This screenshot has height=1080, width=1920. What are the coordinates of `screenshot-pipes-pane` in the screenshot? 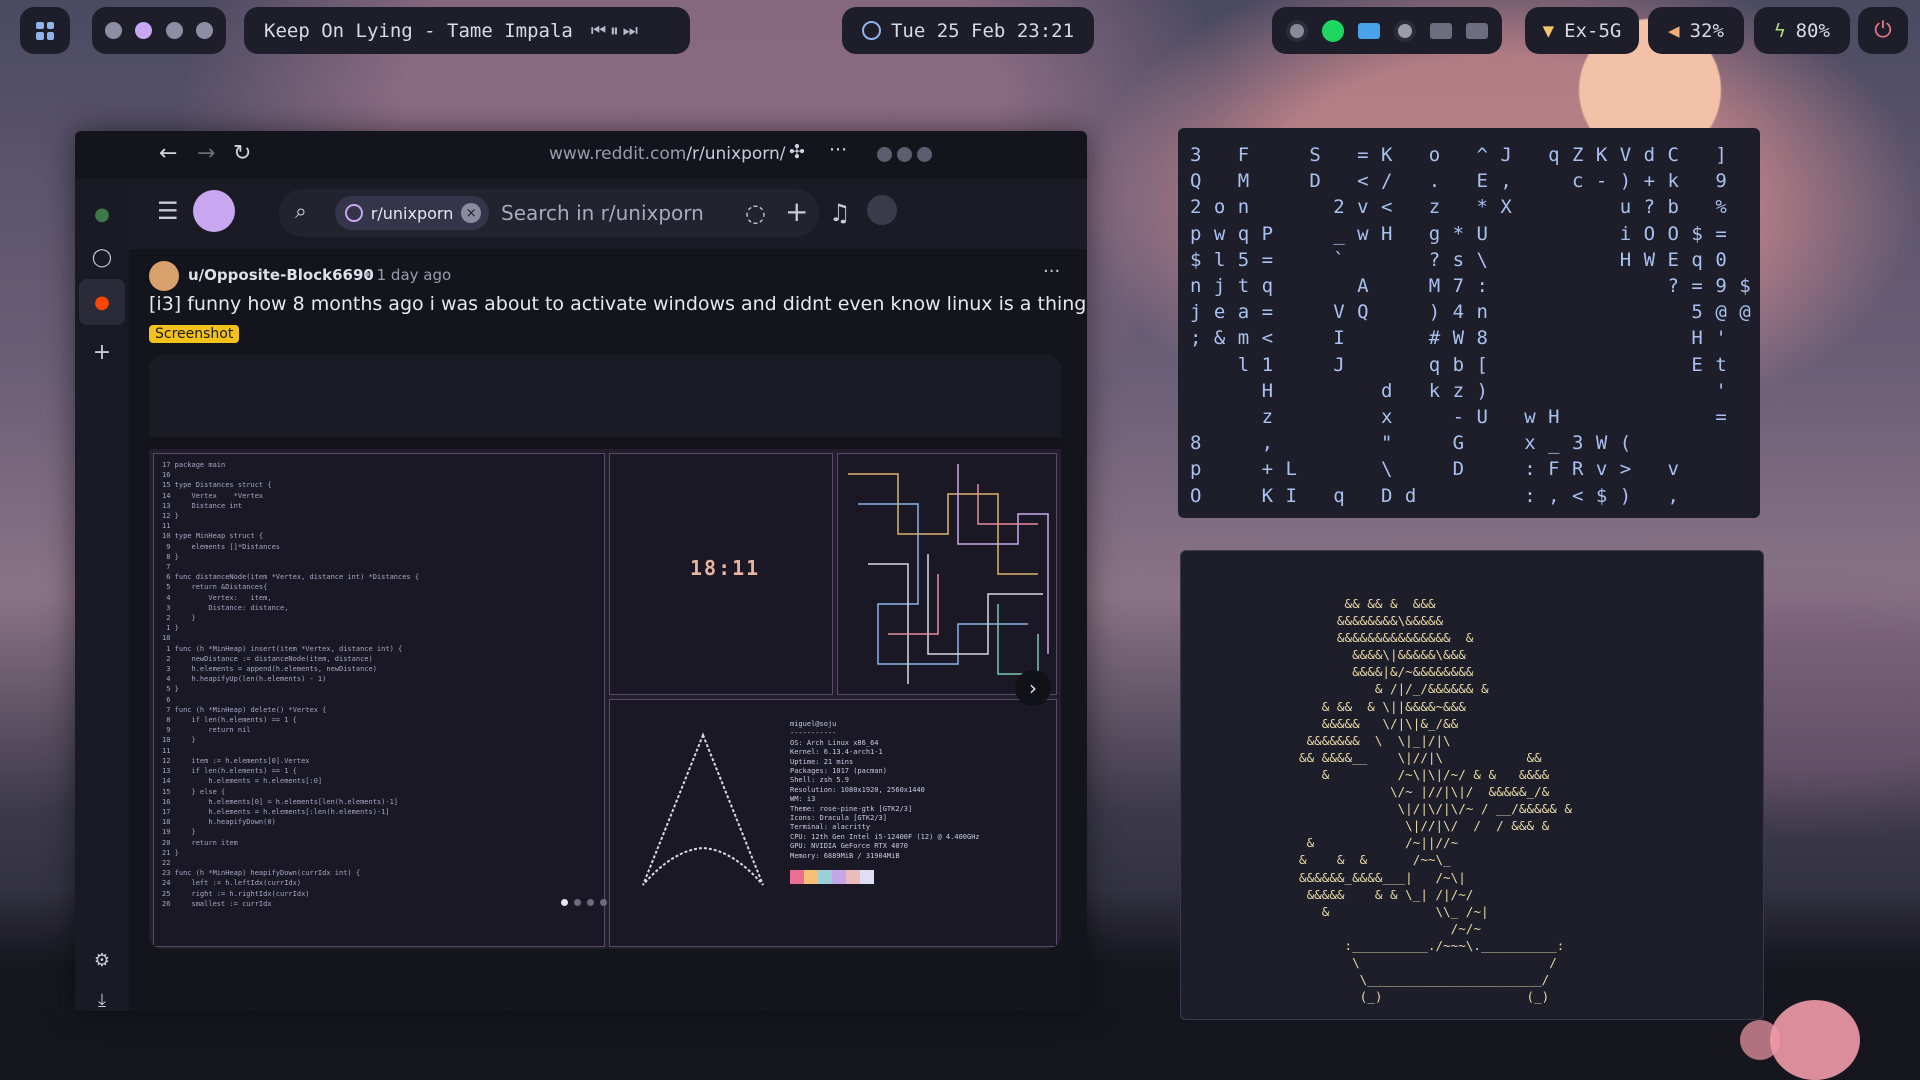 It's located at (947, 574).